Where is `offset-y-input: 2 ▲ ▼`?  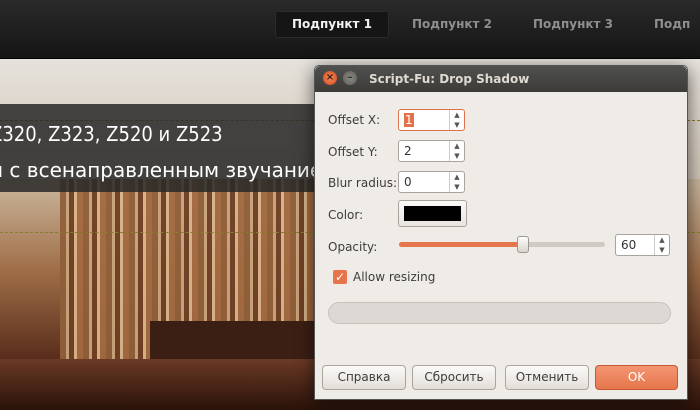
offset-y-input: 2 ▲ ▼ is located at coordinates (431, 151).